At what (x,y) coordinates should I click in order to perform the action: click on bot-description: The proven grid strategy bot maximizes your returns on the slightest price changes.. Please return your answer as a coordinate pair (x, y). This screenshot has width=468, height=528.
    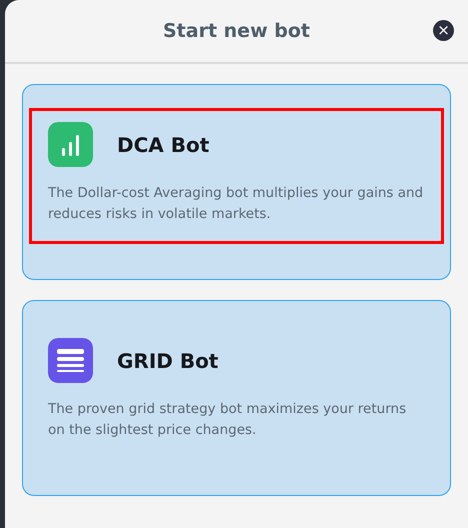
    Looking at the image, I should click on (228, 420).